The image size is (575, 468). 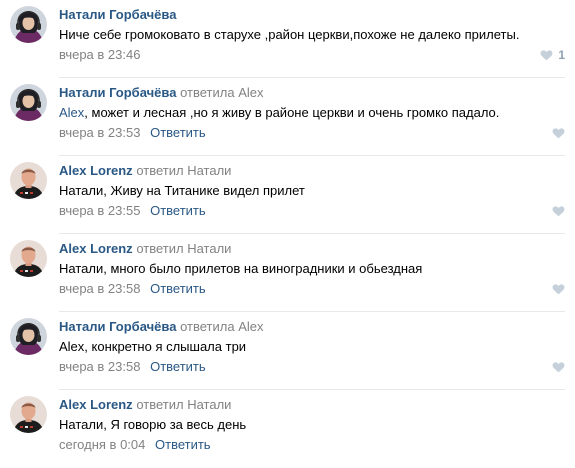 What do you see at coordinates (102, 444) in the screenshot?
I see `comment-date: сегодня в 0:04` at bounding box center [102, 444].